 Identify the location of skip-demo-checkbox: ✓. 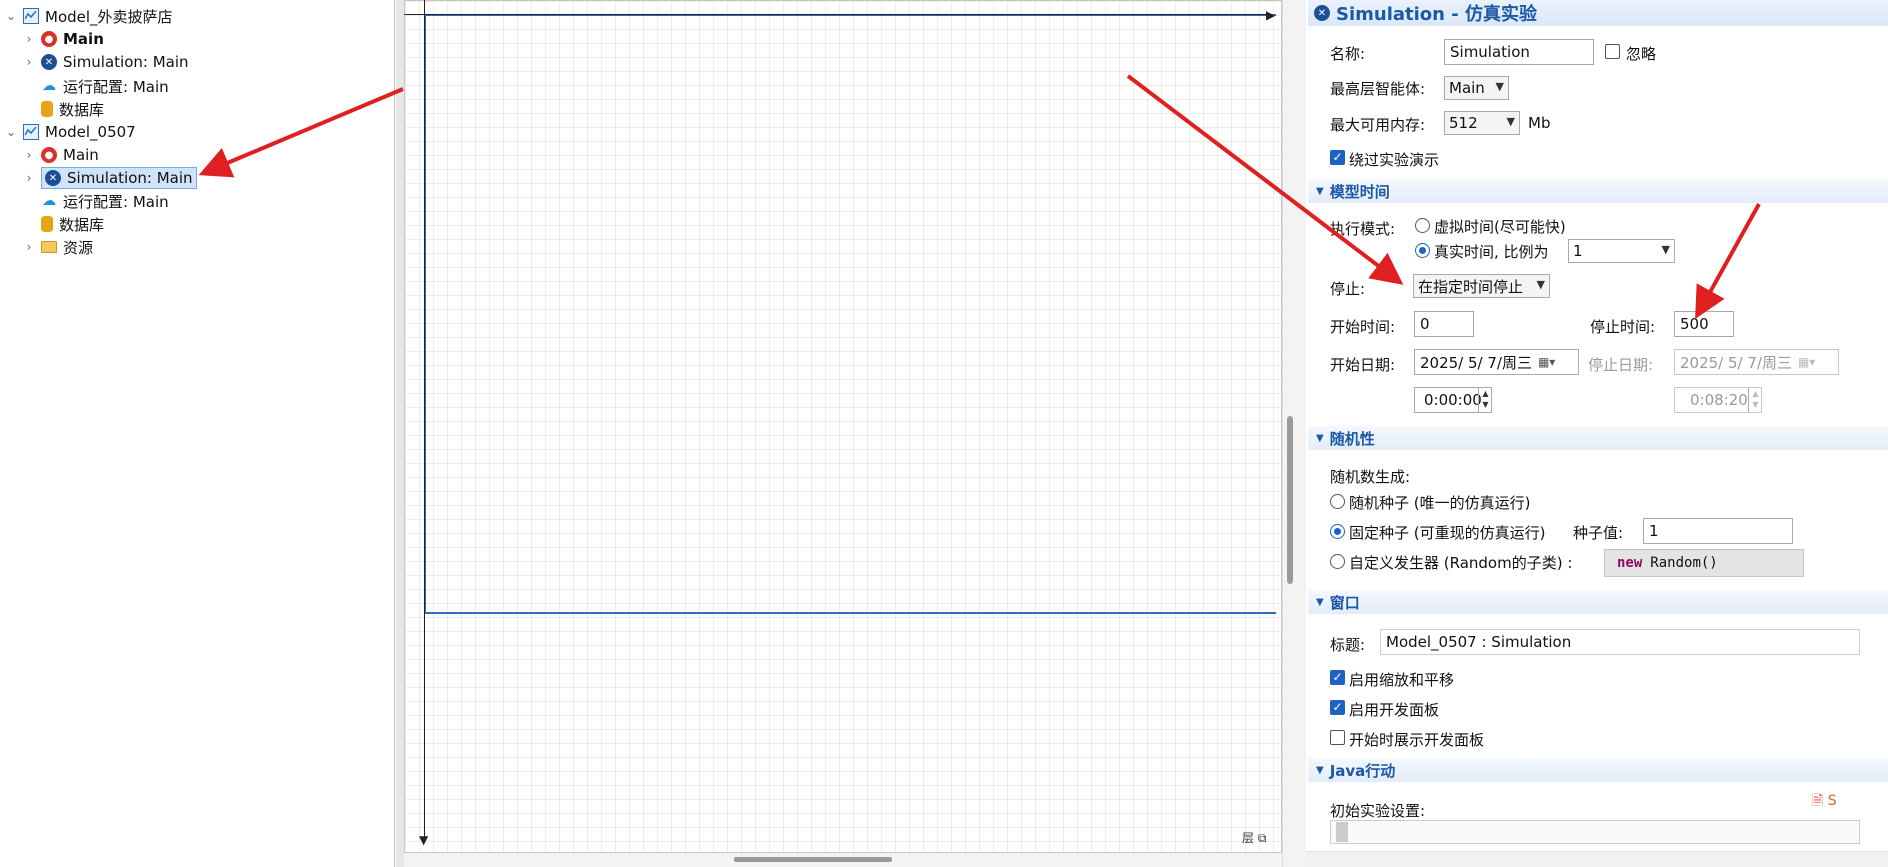
(1337, 157).